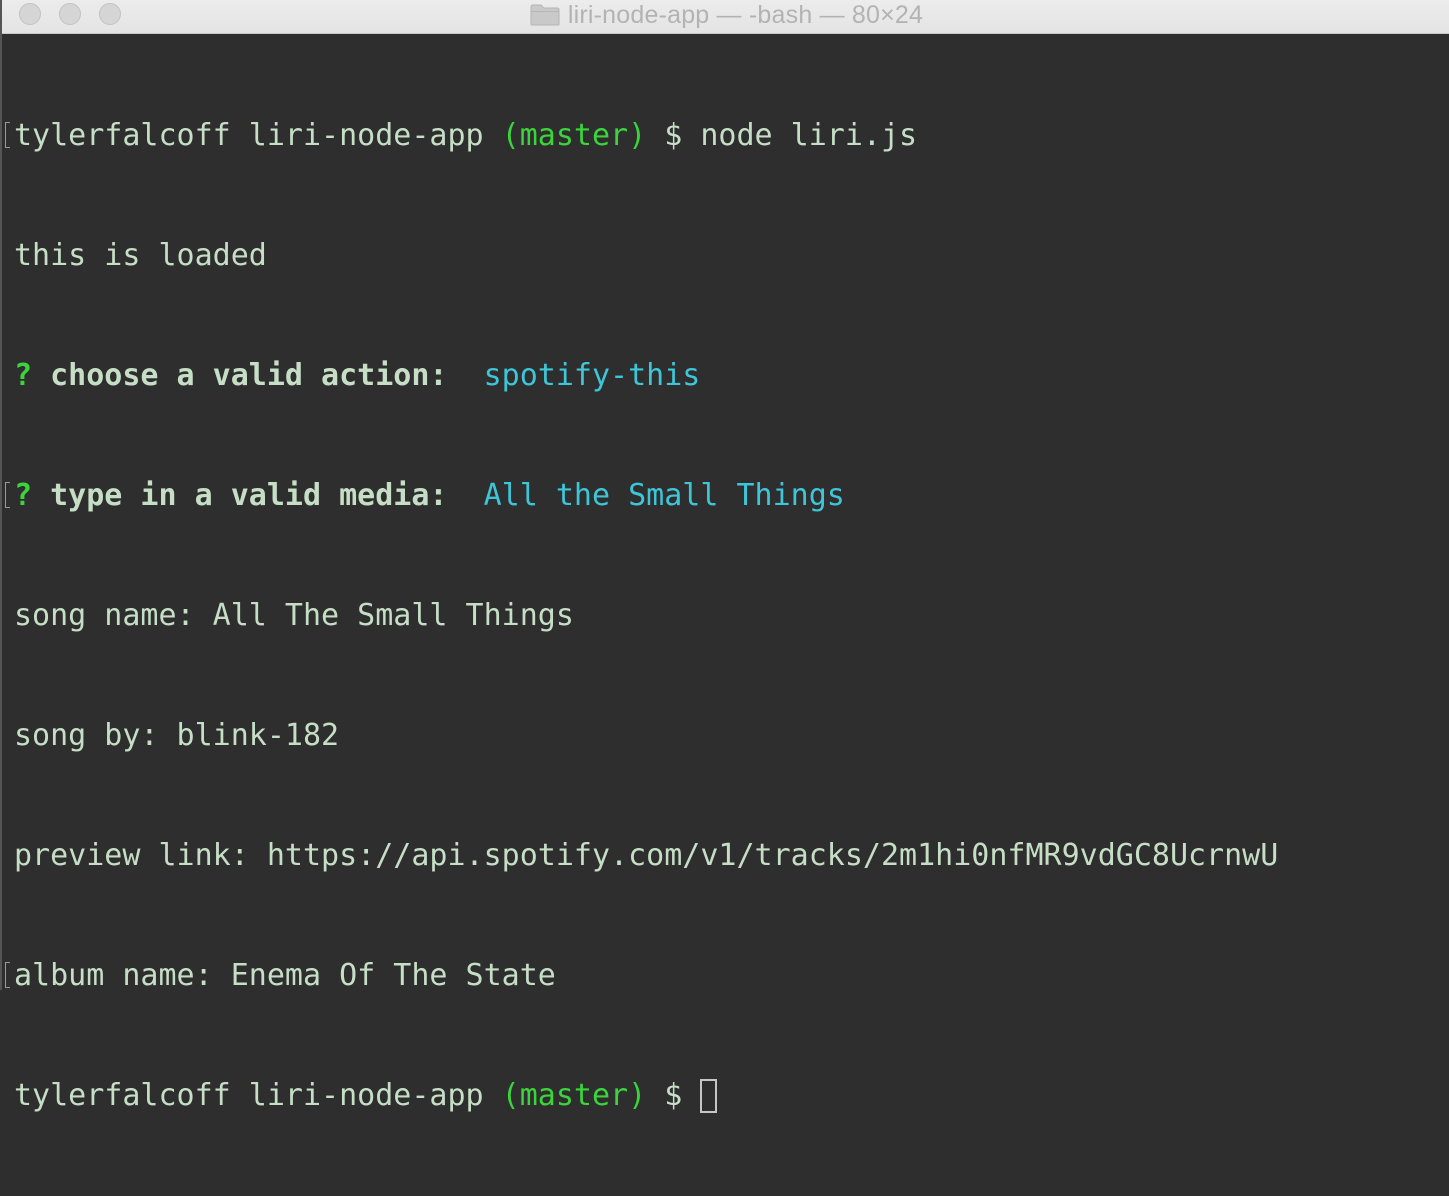 The image size is (1449, 1196). Describe the element at coordinates (709, 1096) in the screenshot. I see `text-cursor` at that location.